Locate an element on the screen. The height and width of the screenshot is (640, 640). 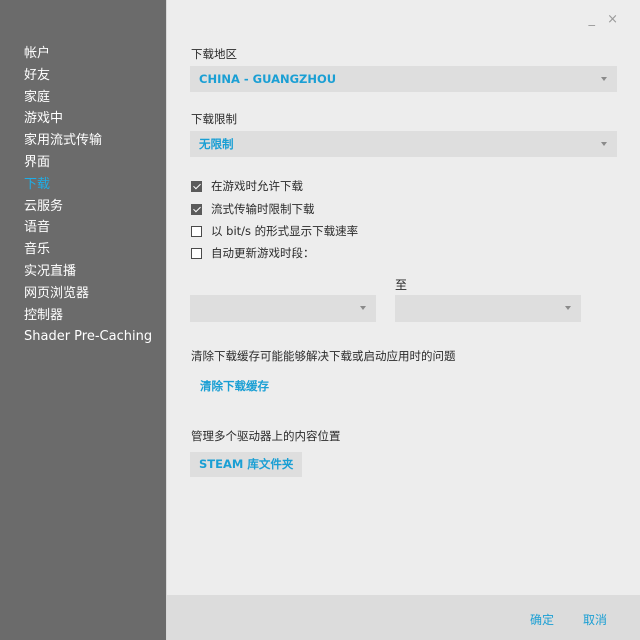
checkbox-label: 自动更新游戏时段： is located at coordinates (263, 253).